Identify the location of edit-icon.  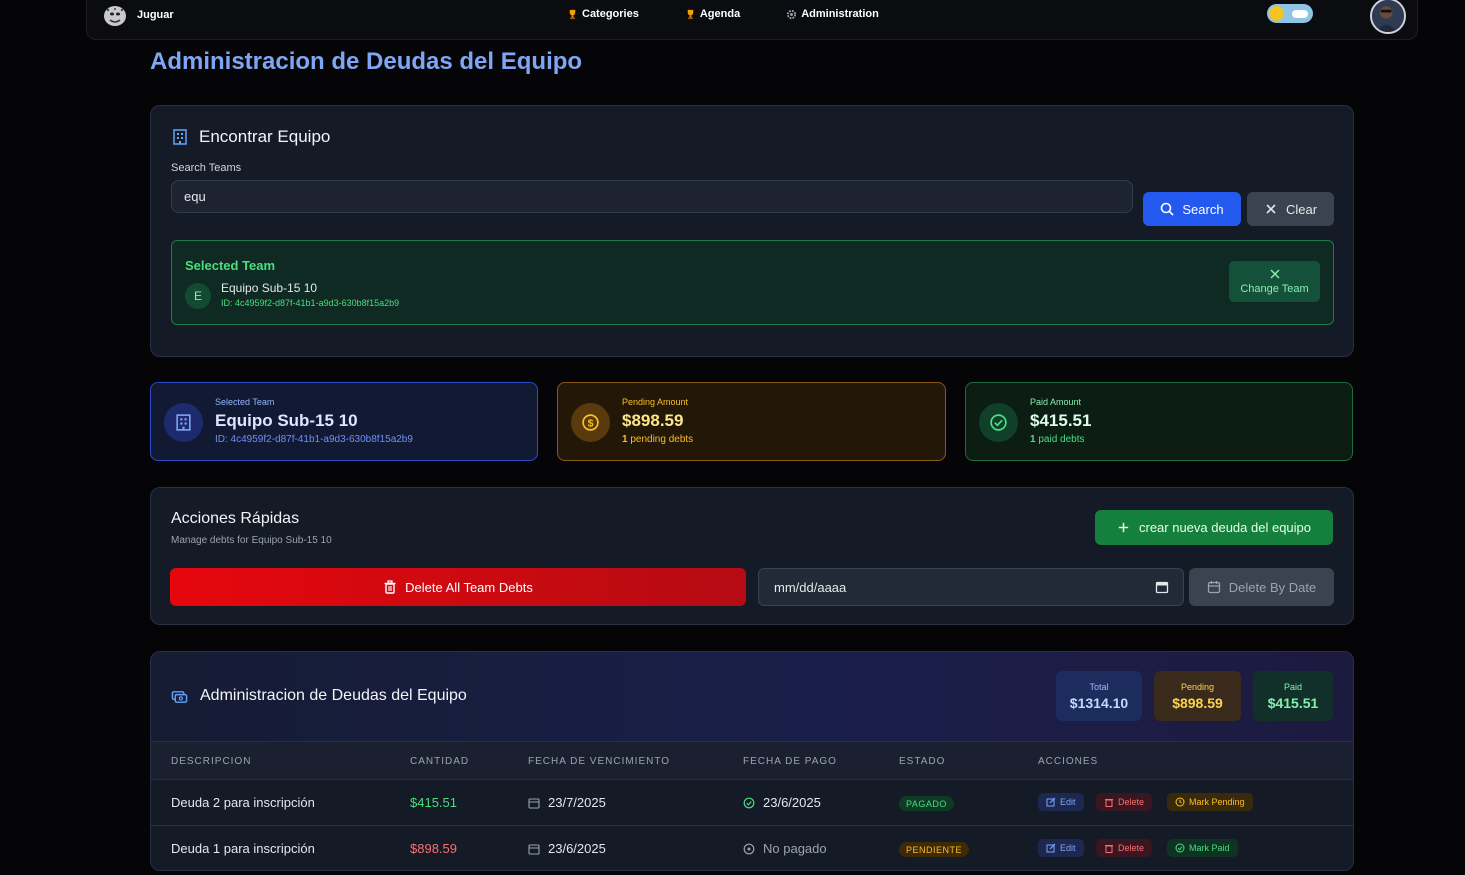
(1051, 848).